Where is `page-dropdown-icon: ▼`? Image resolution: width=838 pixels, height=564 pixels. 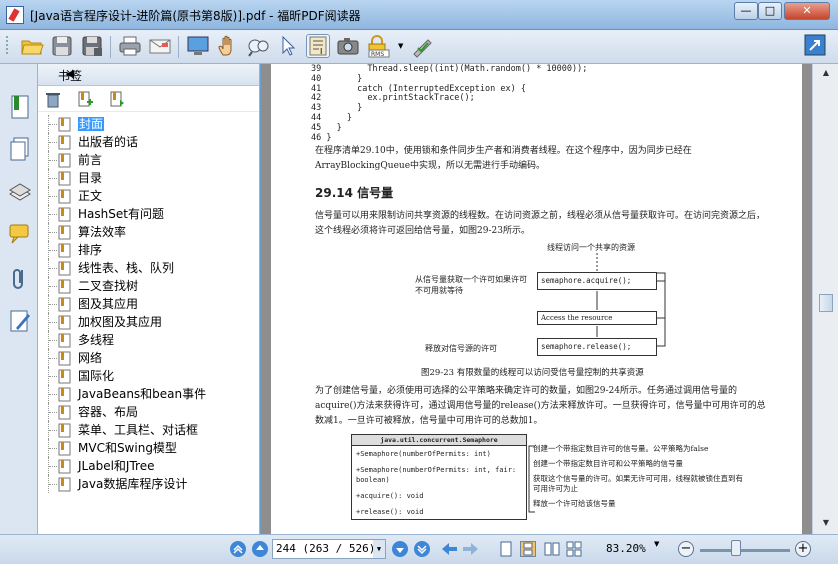
page-dropdown-icon: ▼ is located at coordinates (379, 549).